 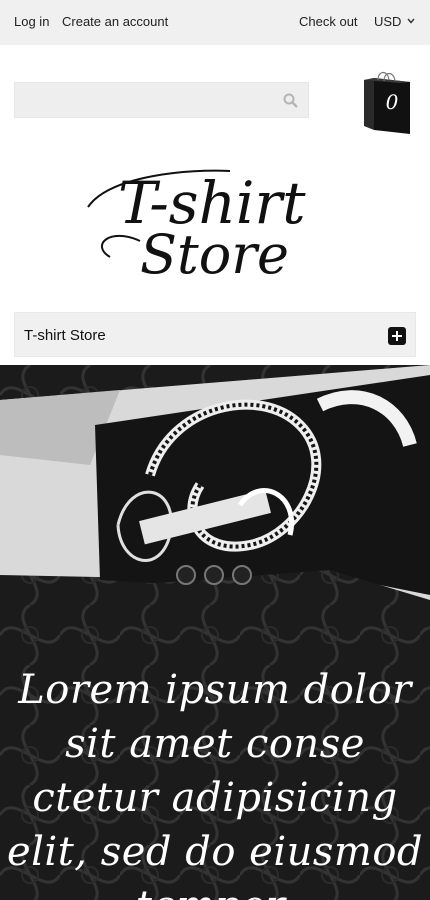 What do you see at coordinates (115, 21) in the screenshot?
I see `create-account-link: Create an account` at bounding box center [115, 21].